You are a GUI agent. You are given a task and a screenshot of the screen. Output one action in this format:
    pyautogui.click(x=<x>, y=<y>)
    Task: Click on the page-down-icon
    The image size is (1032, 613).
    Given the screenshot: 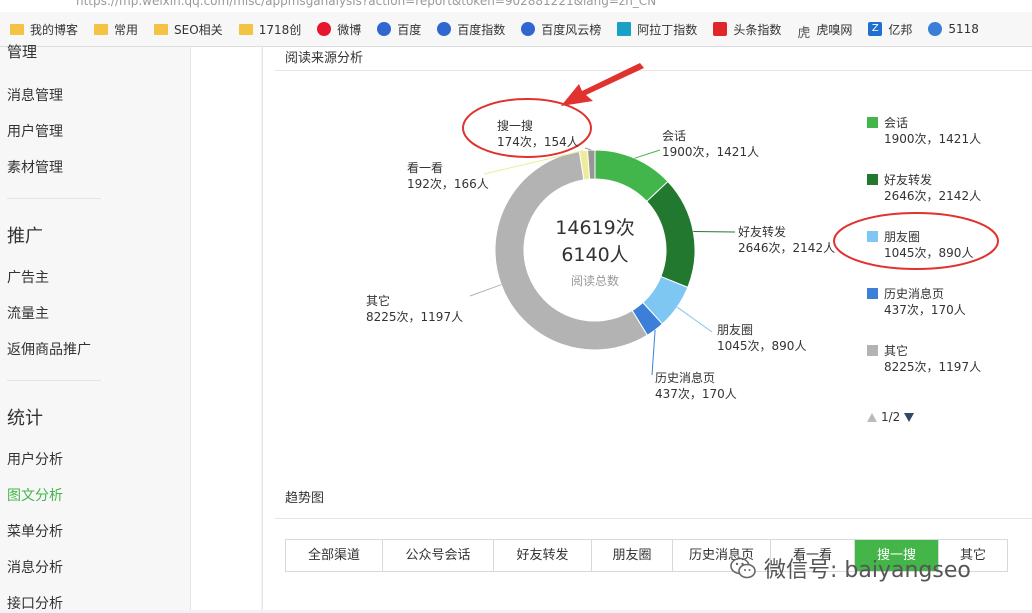 What is the action you would take?
    pyautogui.click(x=909, y=417)
    